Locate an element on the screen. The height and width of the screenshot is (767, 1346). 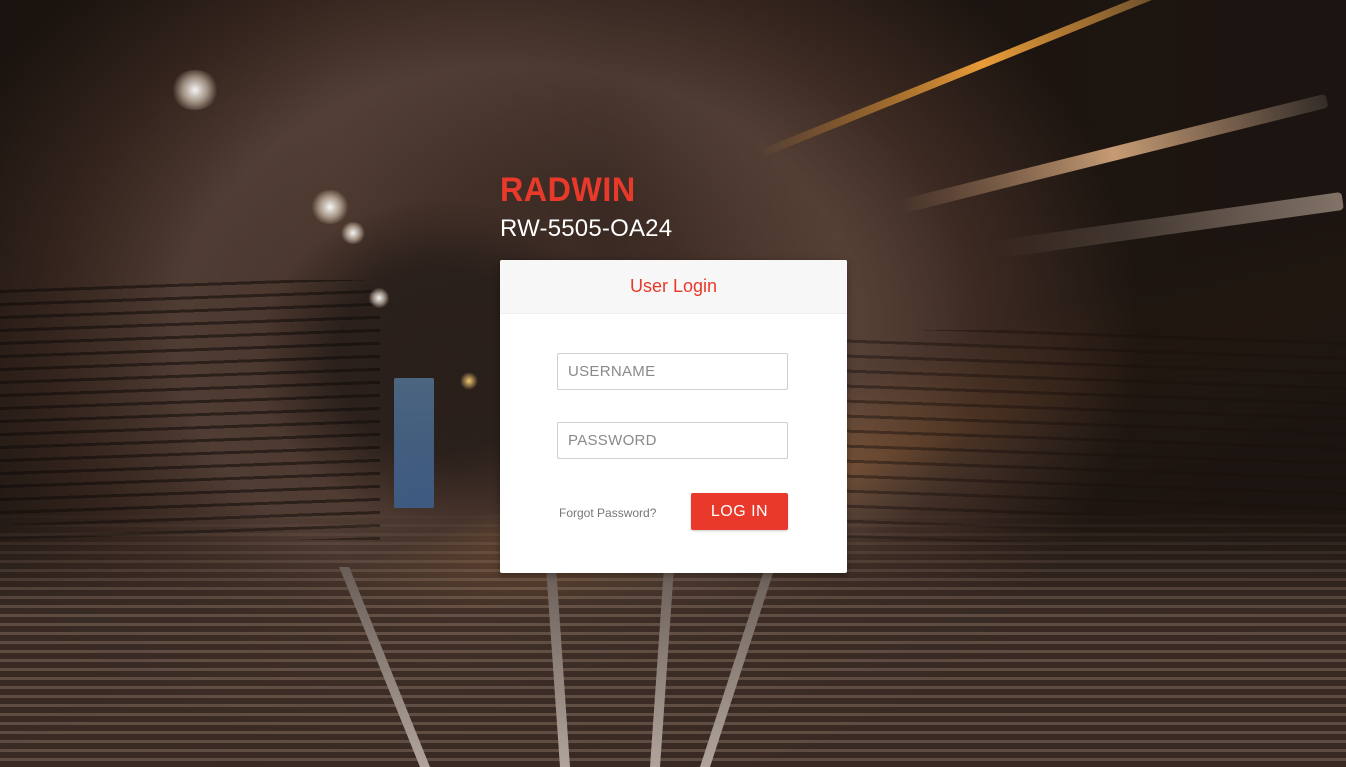
login-title: User Login is located at coordinates (673, 286).